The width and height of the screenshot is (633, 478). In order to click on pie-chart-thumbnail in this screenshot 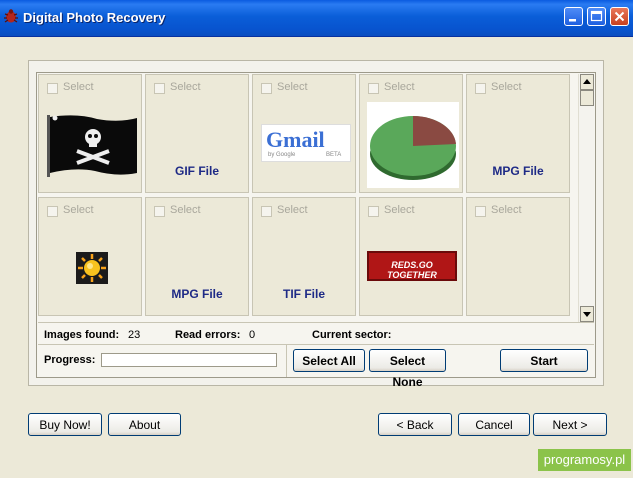, I will do `click(413, 145)`.